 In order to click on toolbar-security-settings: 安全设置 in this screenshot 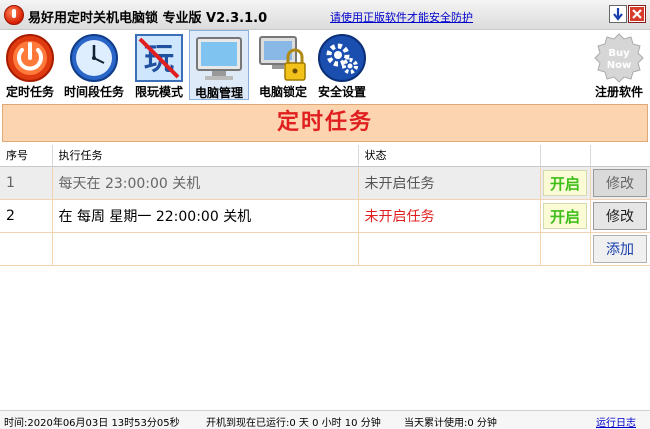, I will do `click(342, 65)`.